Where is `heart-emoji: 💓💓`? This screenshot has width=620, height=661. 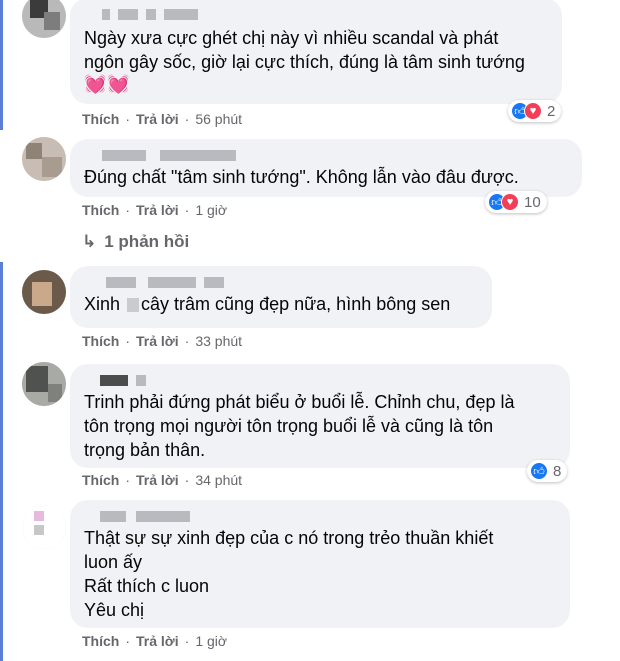
heart-emoji: 💓💓 is located at coordinates (107, 84).